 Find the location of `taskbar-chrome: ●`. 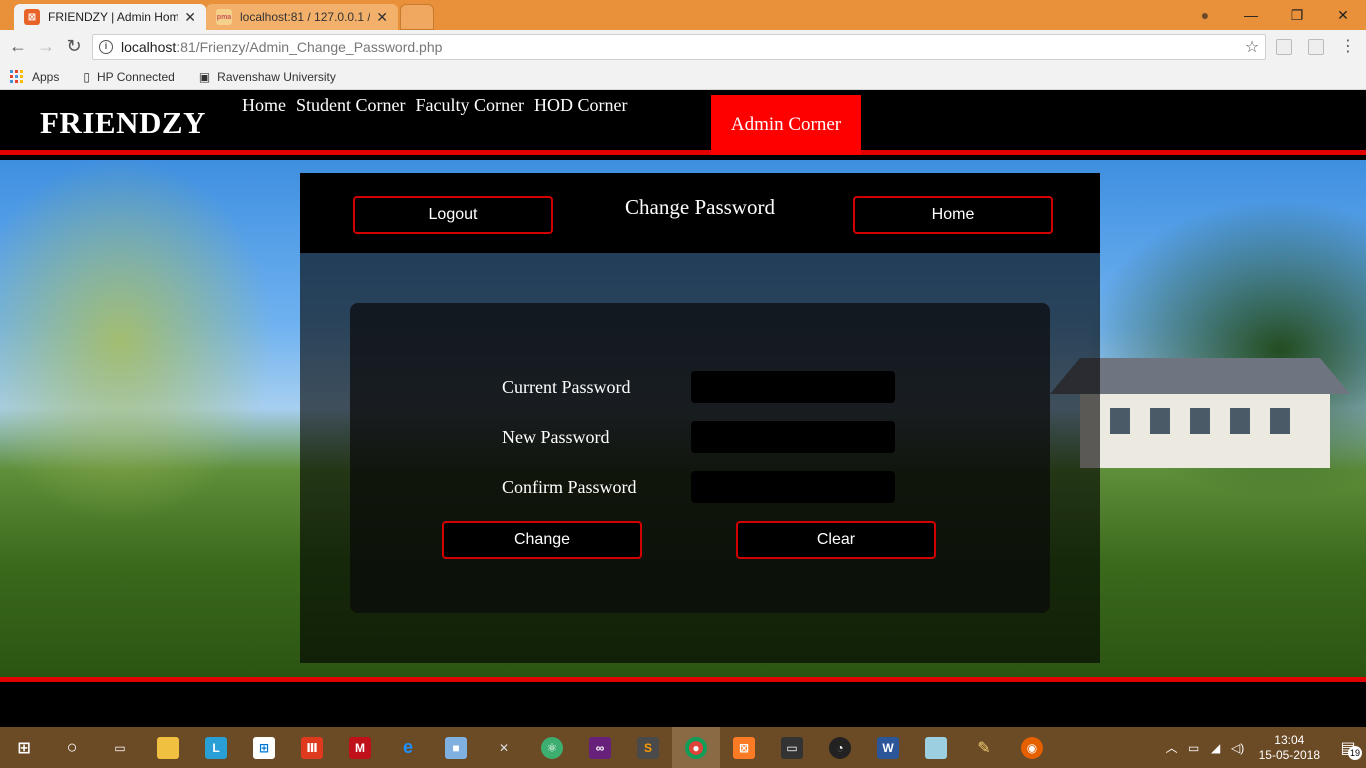

taskbar-chrome: ● is located at coordinates (696, 747).